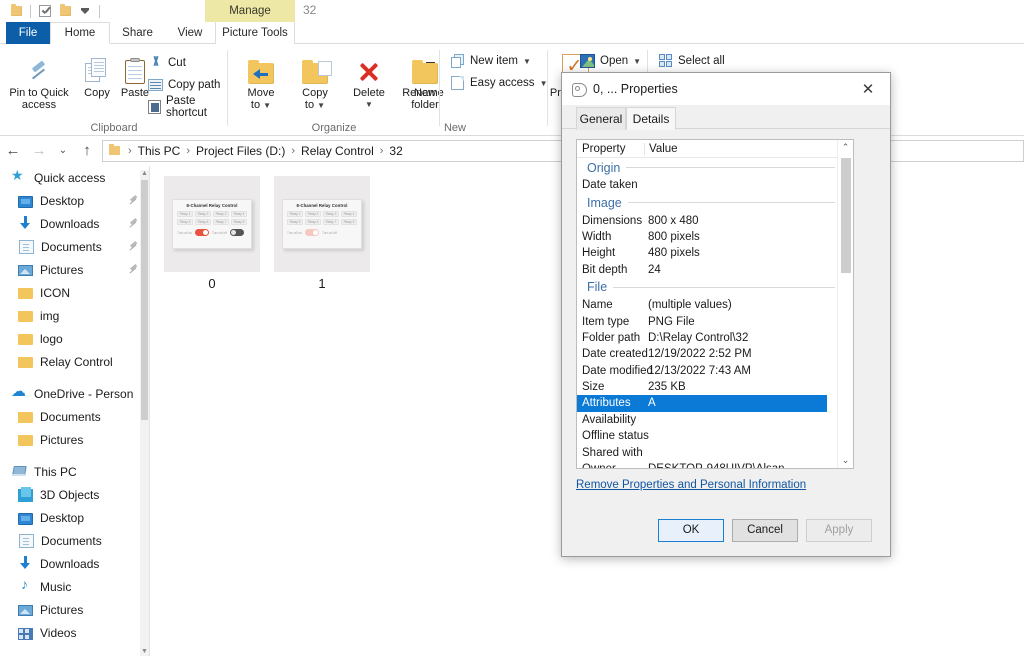 The height and width of the screenshot is (656, 1024). I want to click on nav-scroll-down-icon: ▼, so click(144, 652).